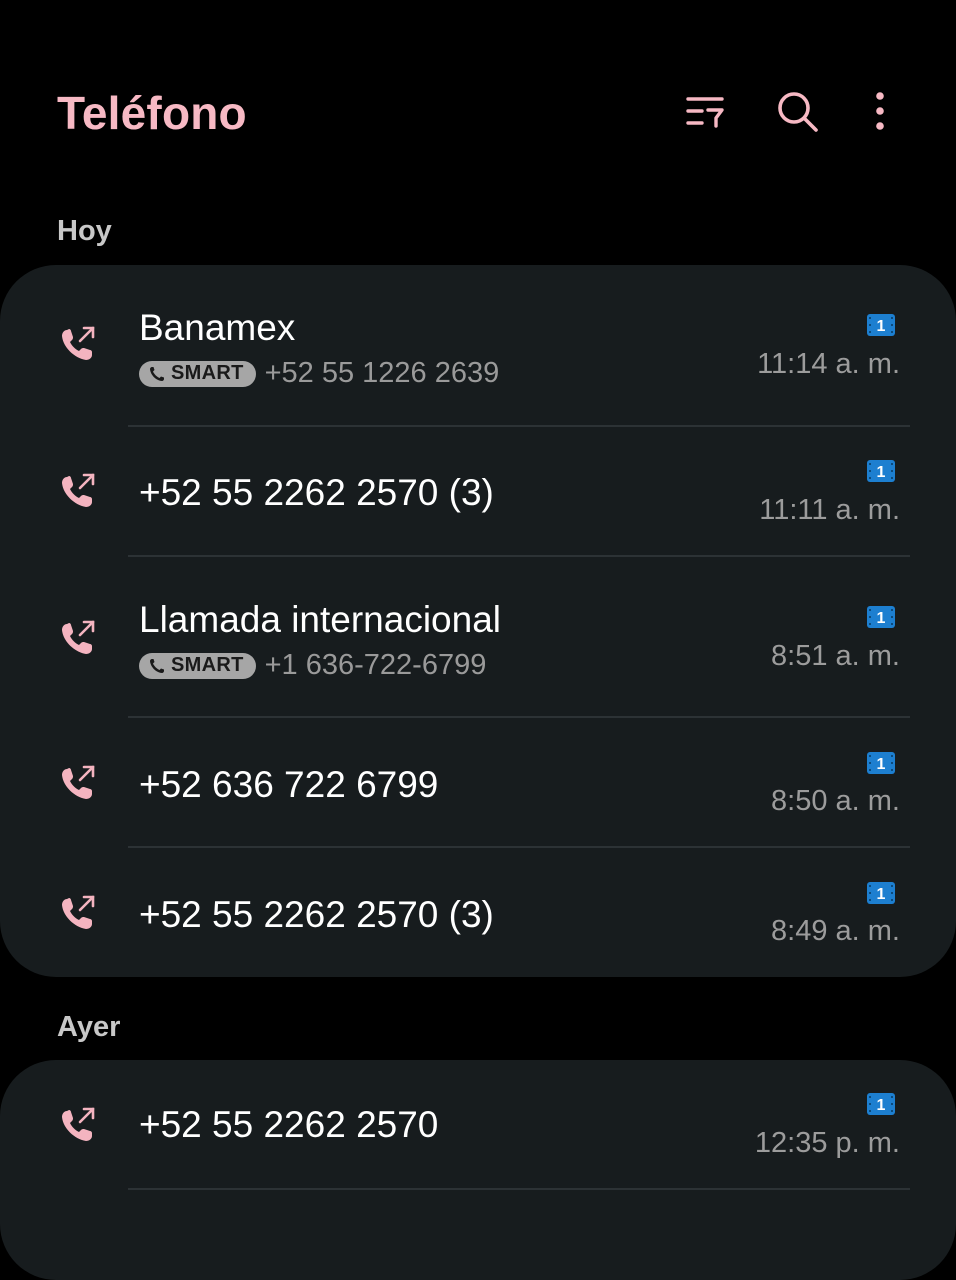 The height and width of the screenshot is (1280, 956). Describe the element at coordinates (217, 327) in the screenshot. I see `contact-name: Banamex` at that location.